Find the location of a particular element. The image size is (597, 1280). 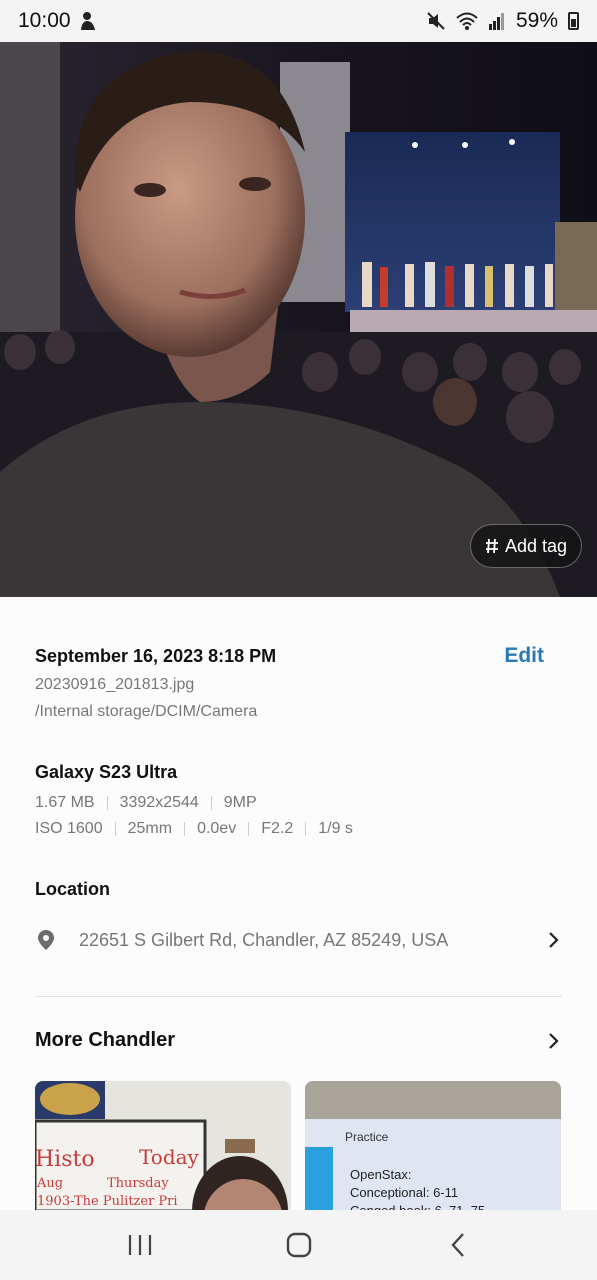

file-size: 1.67 MB is located at coordinates (65, 802).